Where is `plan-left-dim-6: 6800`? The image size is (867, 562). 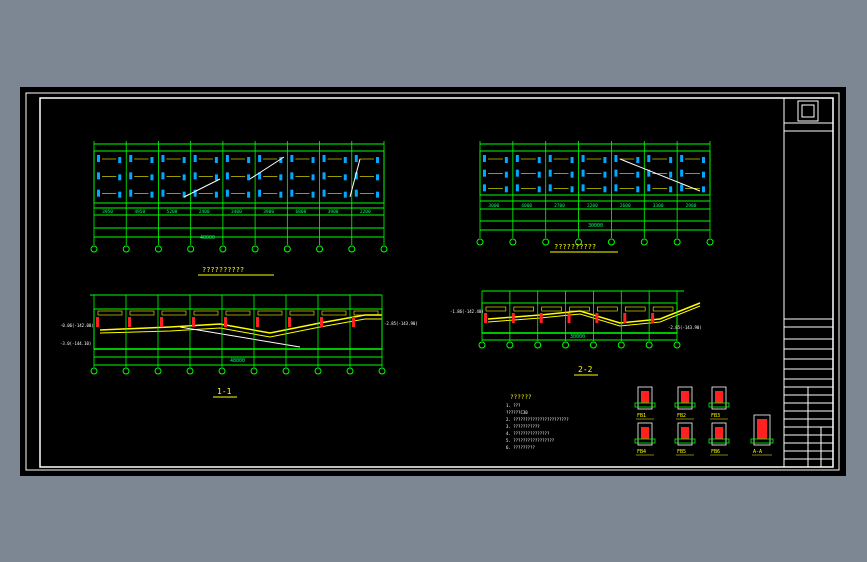 plan-left-dim-6: 6800 is located at coordinates (300, 212).